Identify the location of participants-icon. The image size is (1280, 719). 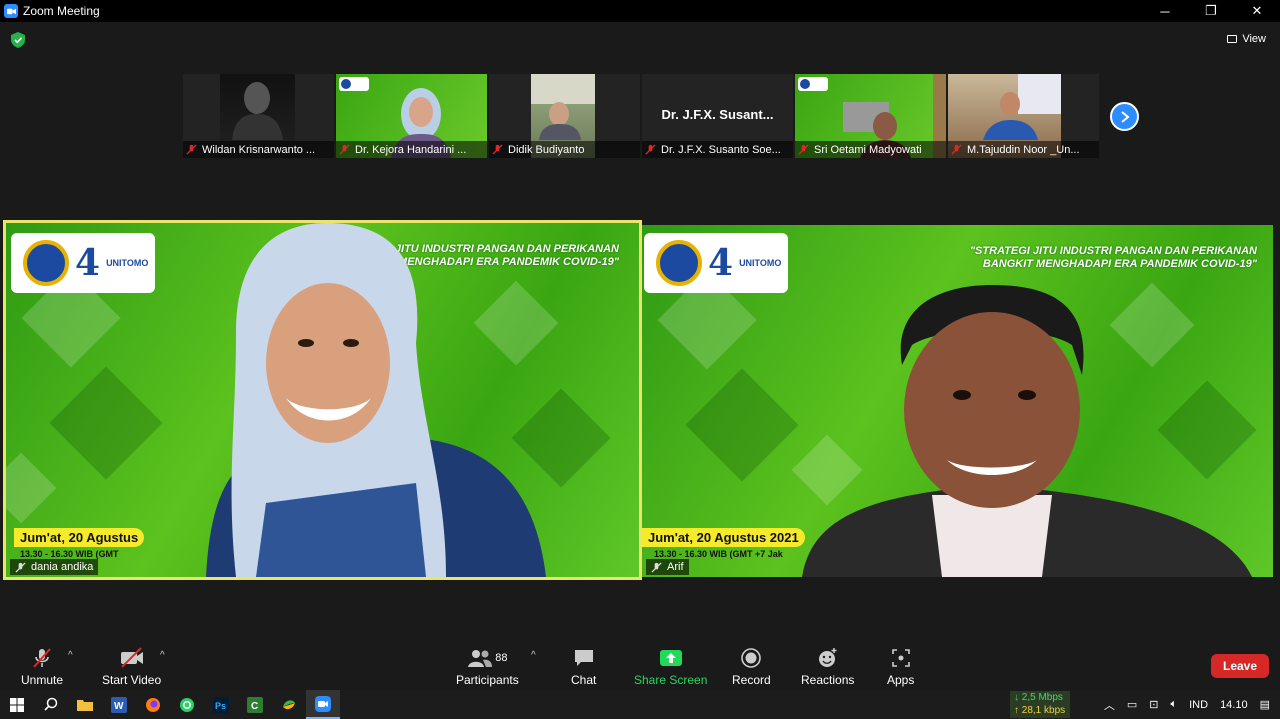
(480, 658).